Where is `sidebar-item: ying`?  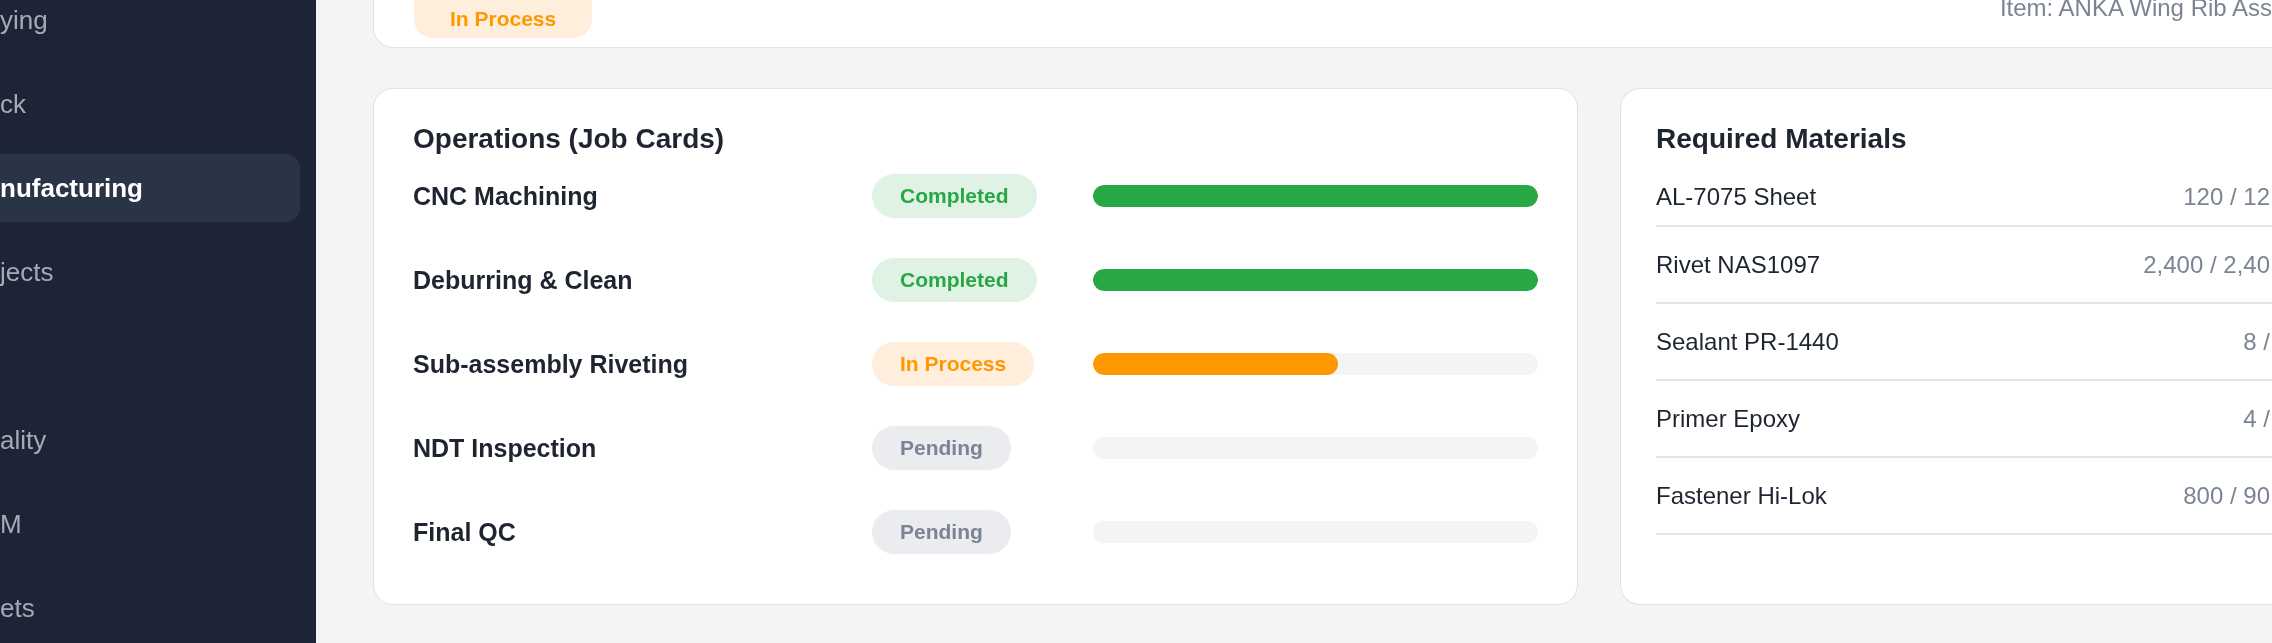 sidebar-item: ying is located at coordinates (150, 27).